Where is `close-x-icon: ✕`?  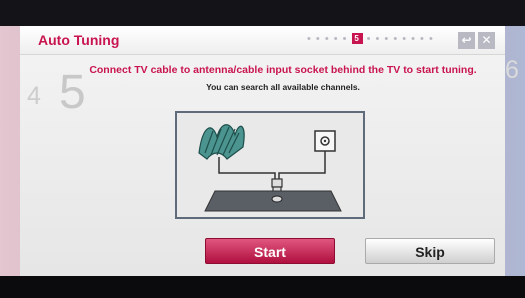 close-x-icon: ✕ is located at coordinates (486, 40).